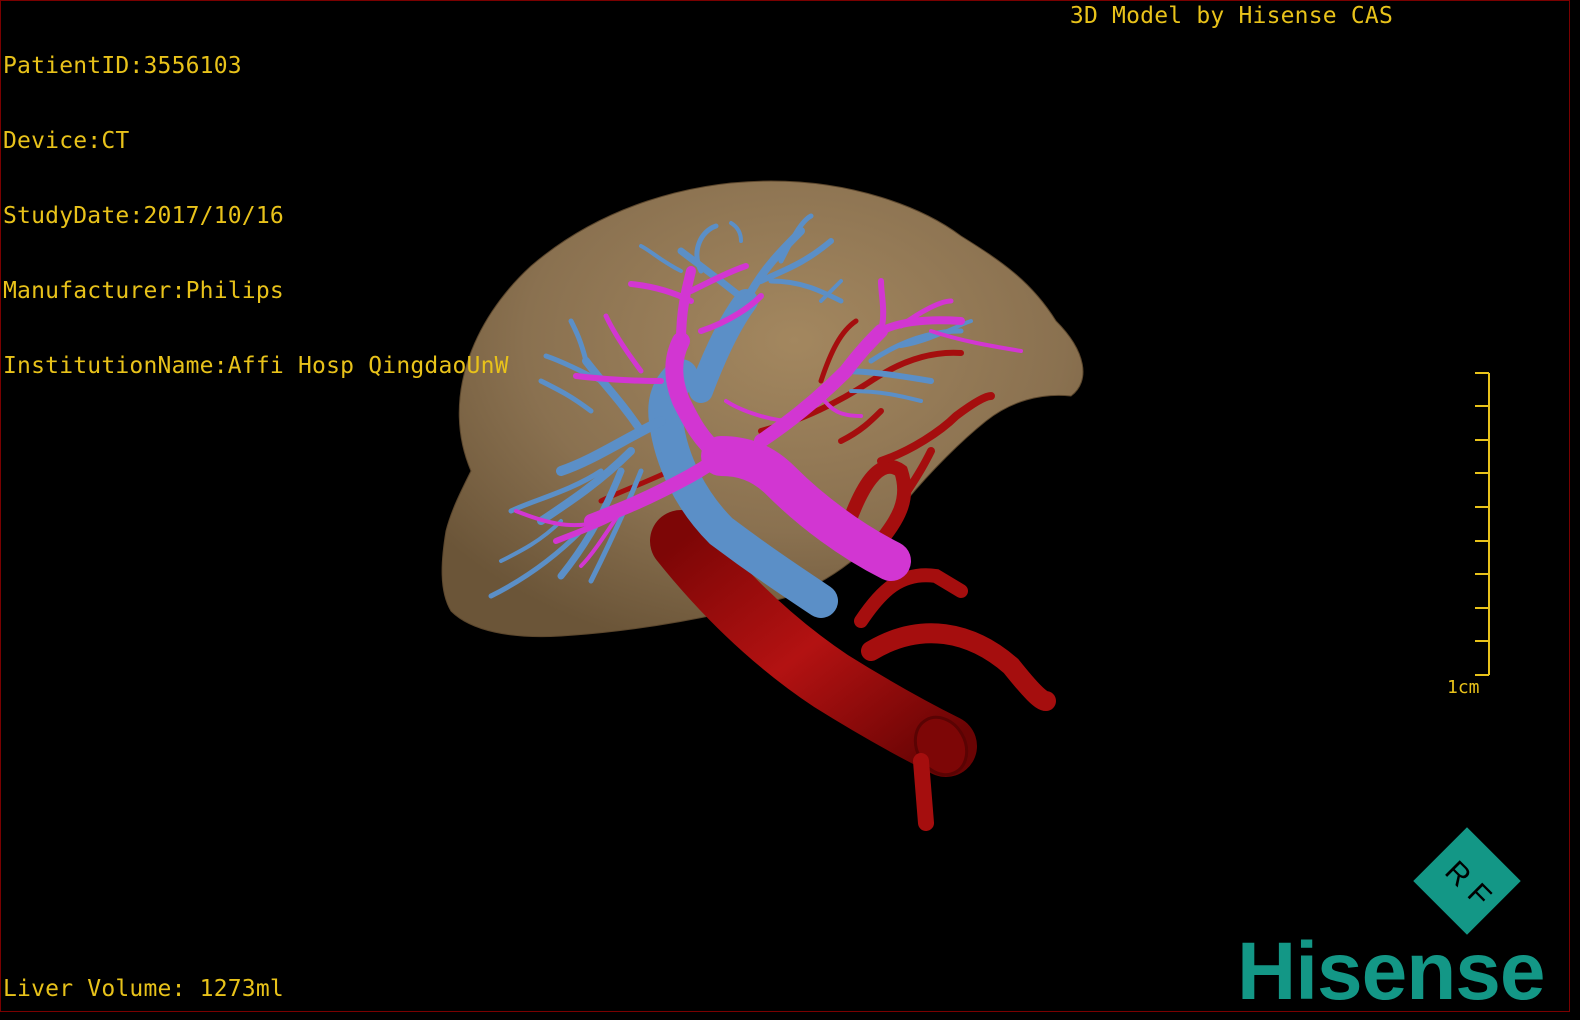 This screenshot has height=1020, width=1580. Describe the element at coordinates (1403, 919) in the screenshot. I see `hisense-logo: RF Hisense` at that location.